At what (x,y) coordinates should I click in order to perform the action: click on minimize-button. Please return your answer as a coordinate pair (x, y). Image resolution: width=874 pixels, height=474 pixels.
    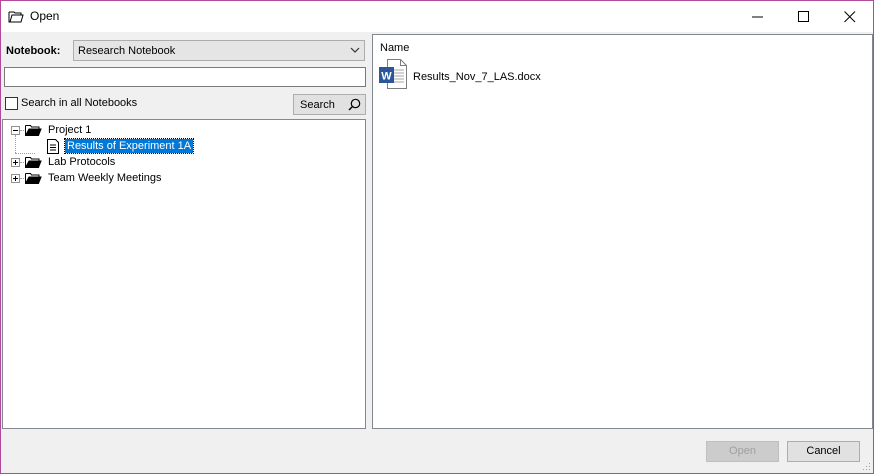
    Looking at the image, I should click on (758, 16).